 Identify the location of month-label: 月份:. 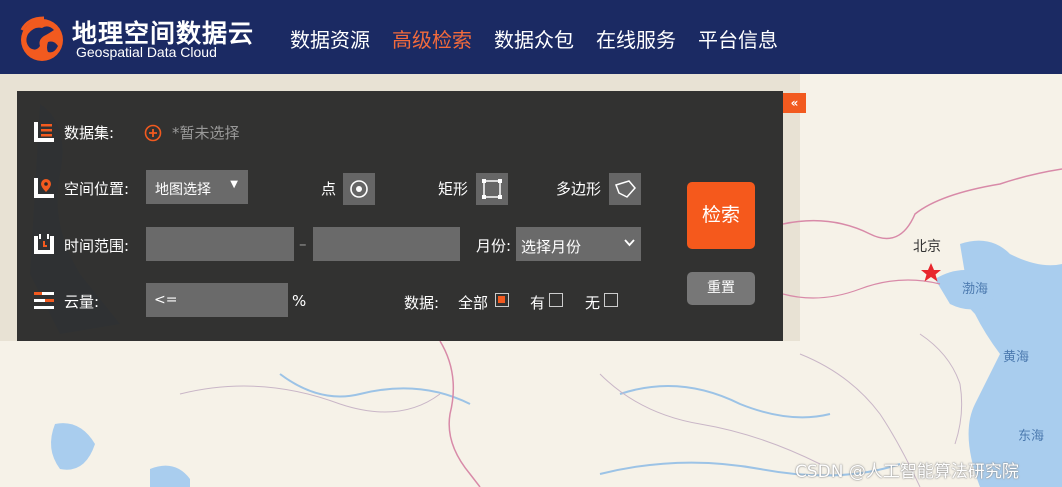
(494, 246).